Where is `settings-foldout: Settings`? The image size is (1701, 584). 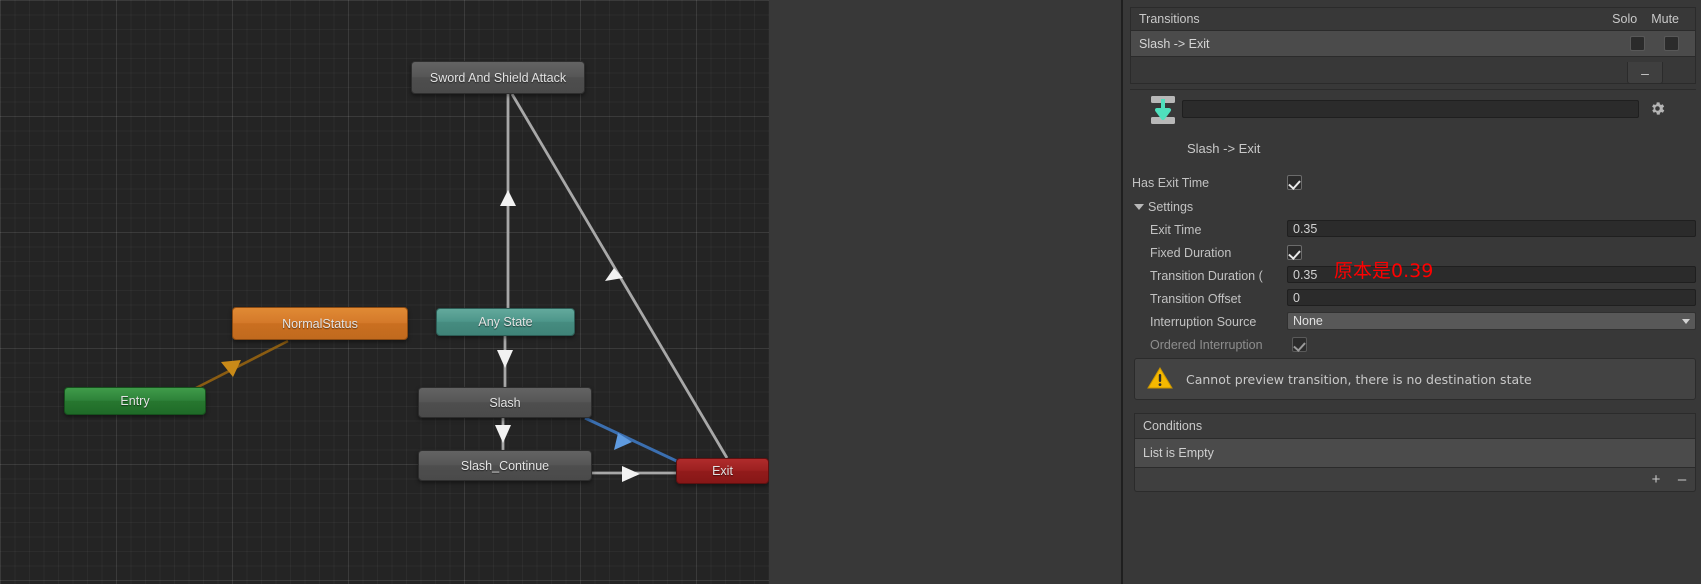 settings-foldout: Settings is located at coordinates (1163, 206).